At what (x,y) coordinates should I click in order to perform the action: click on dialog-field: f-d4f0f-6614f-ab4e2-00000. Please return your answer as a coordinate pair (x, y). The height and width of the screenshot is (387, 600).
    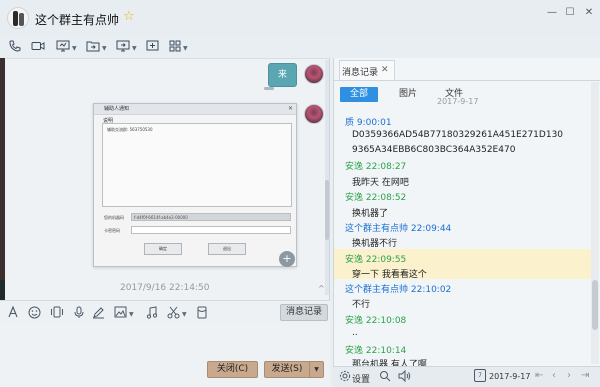
    Looking at the image, I should click on (211, 217).